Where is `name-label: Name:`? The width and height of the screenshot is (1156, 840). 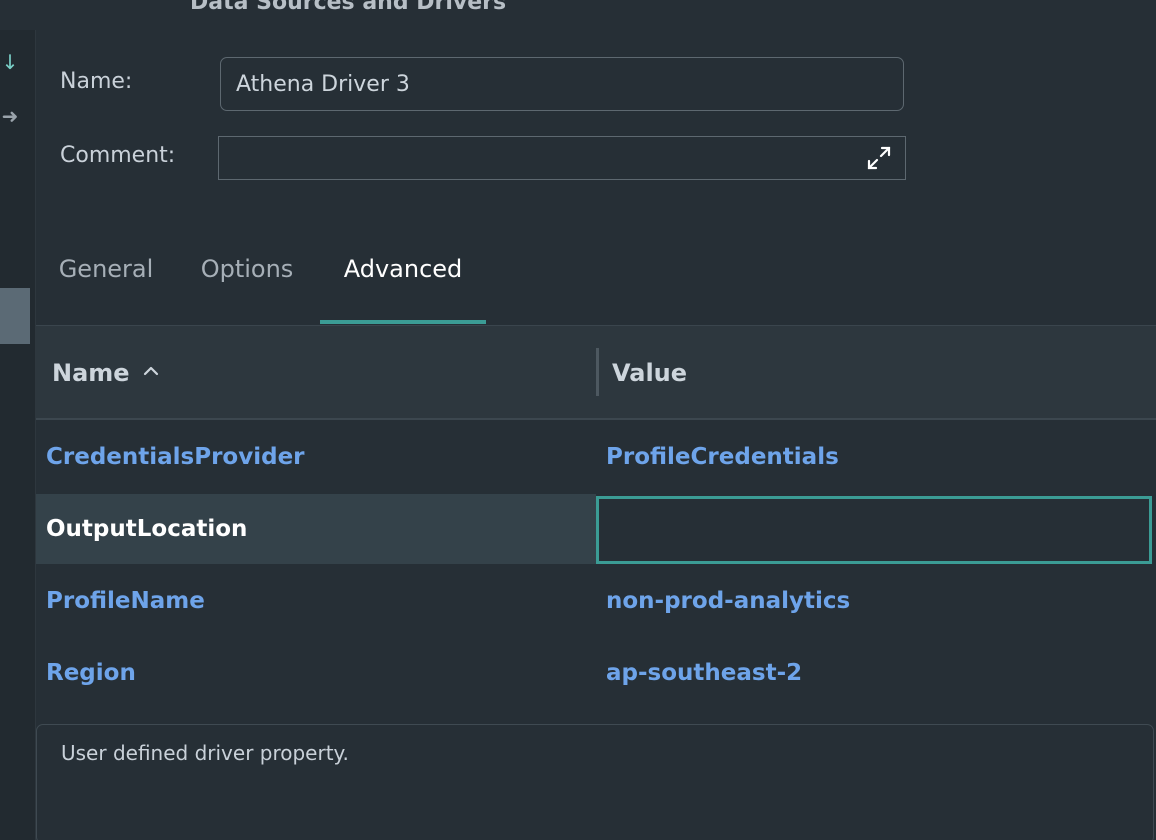
name-label: Name: is located at coordinates (96, 81).